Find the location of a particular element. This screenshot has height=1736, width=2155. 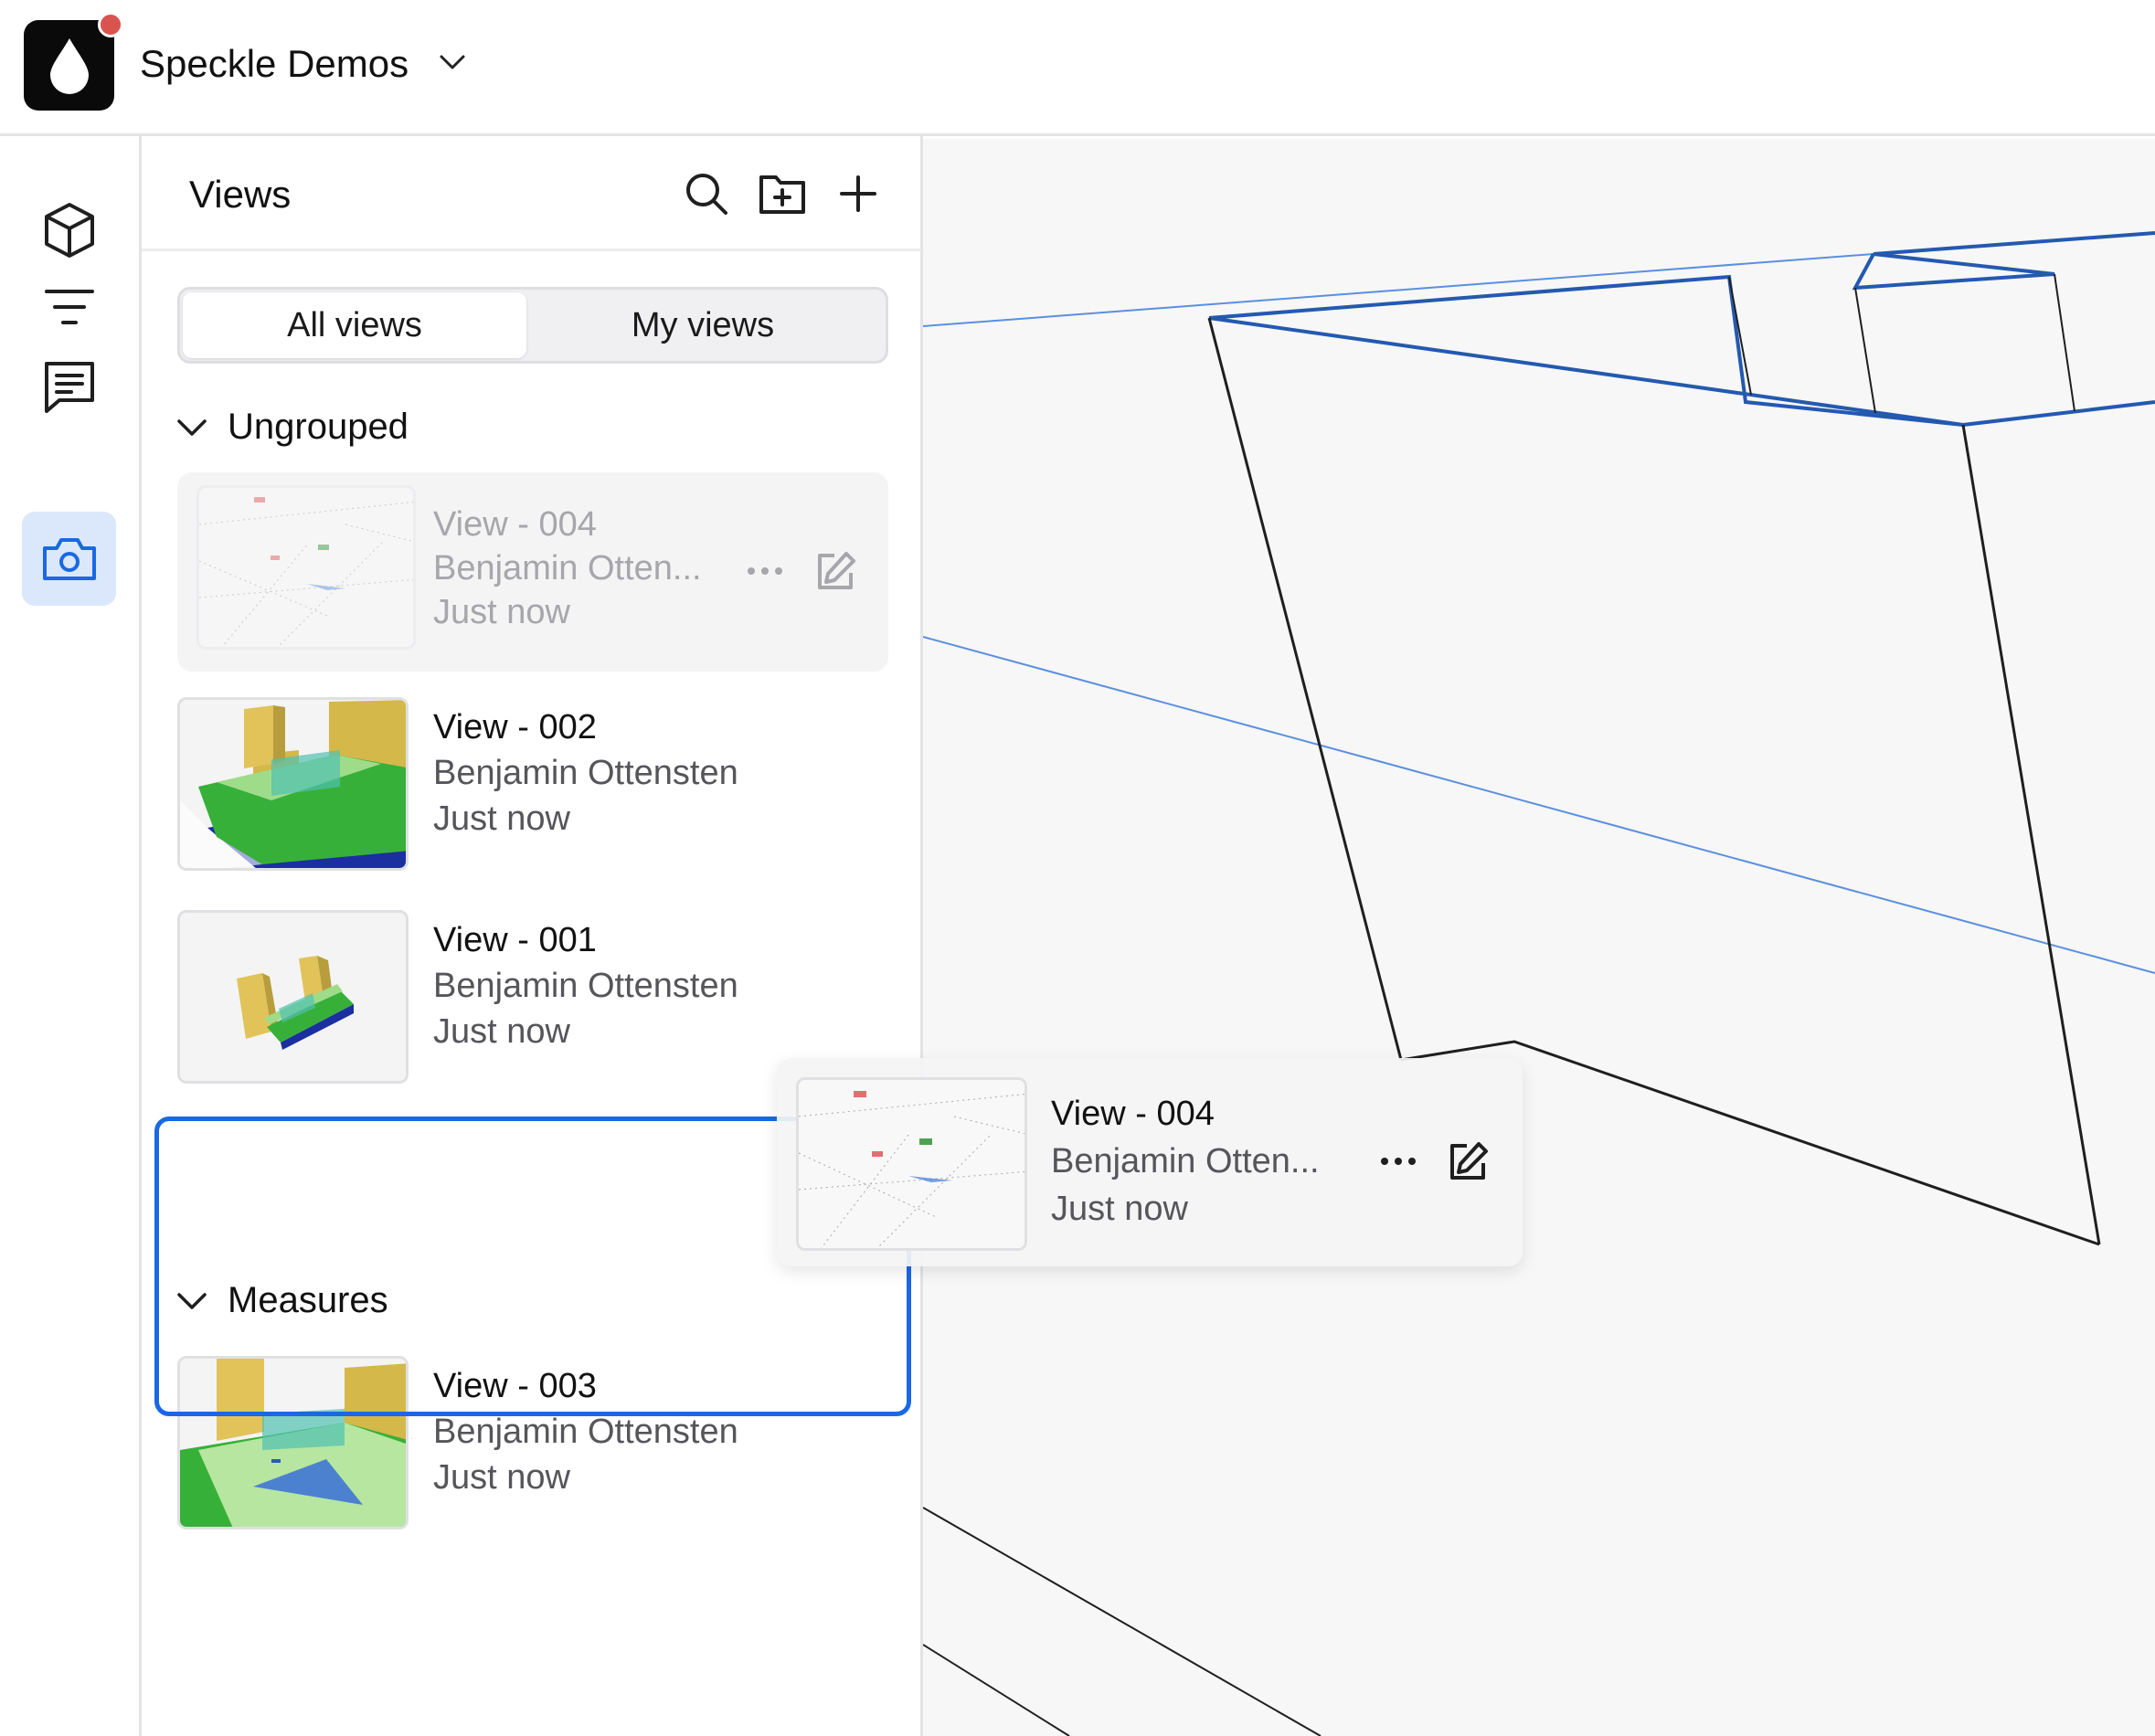

view-card-004: View - 004 Benjamin Otten... Just now is located at coordinates (532, 572).